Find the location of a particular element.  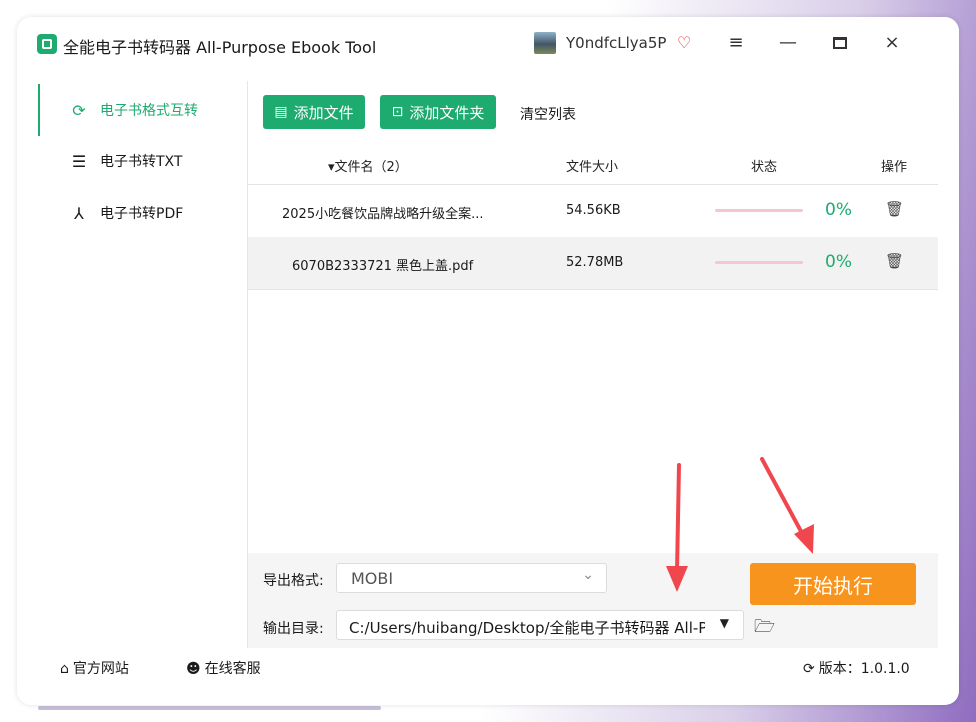

add-folder-button: ⊡ 添加文件夹 is located at coordinates (438, 112).